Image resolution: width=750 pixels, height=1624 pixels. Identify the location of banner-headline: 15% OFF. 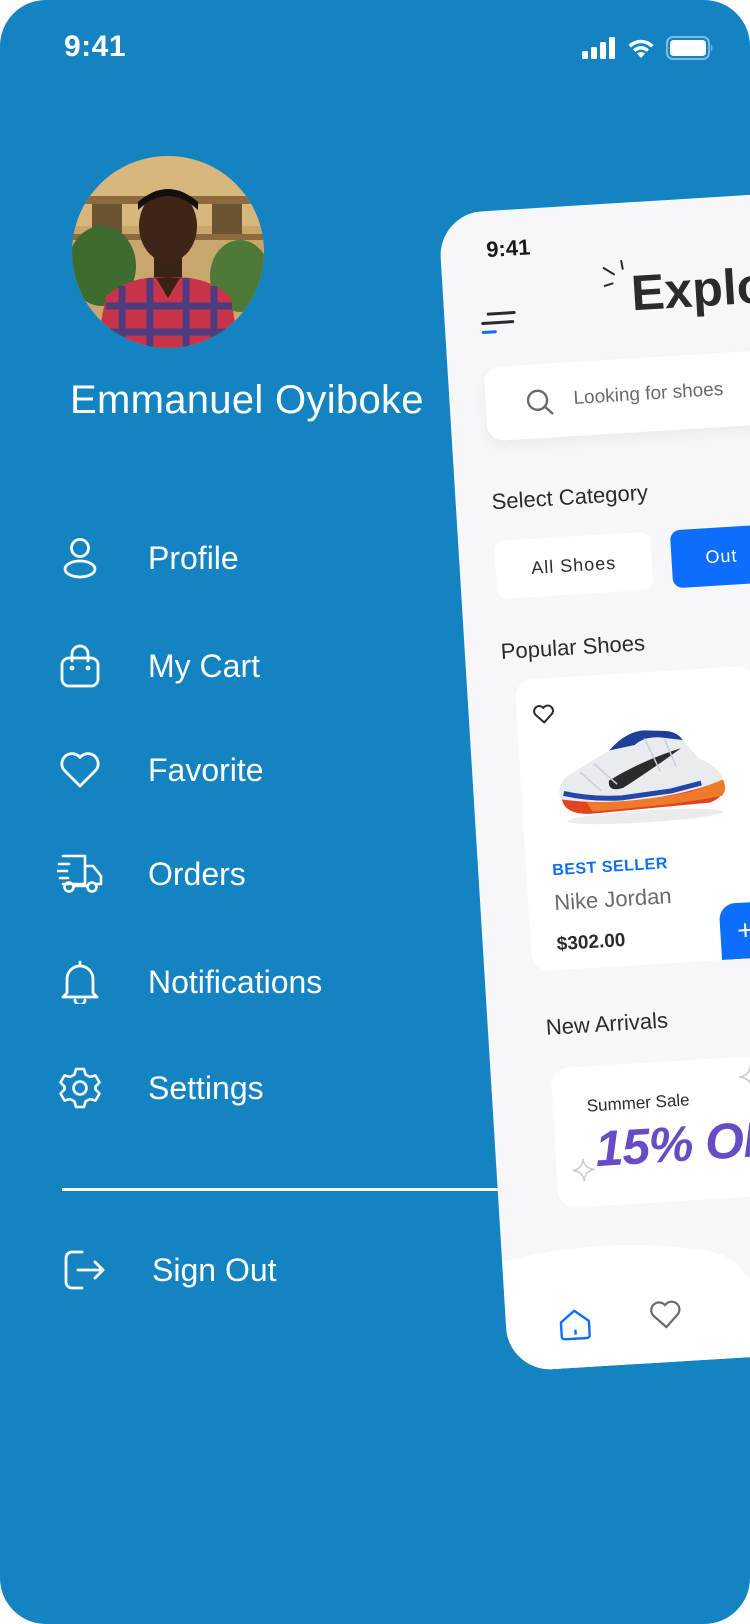
(671, 1143).